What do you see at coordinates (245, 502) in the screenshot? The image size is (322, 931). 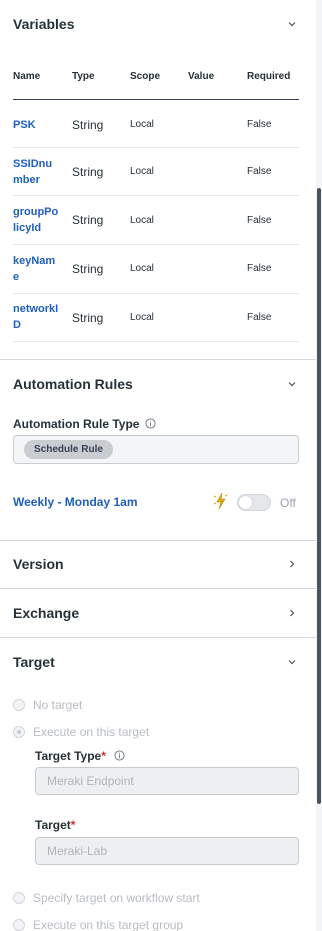 I see `toggle-knob` at bounding box center [245, 502].